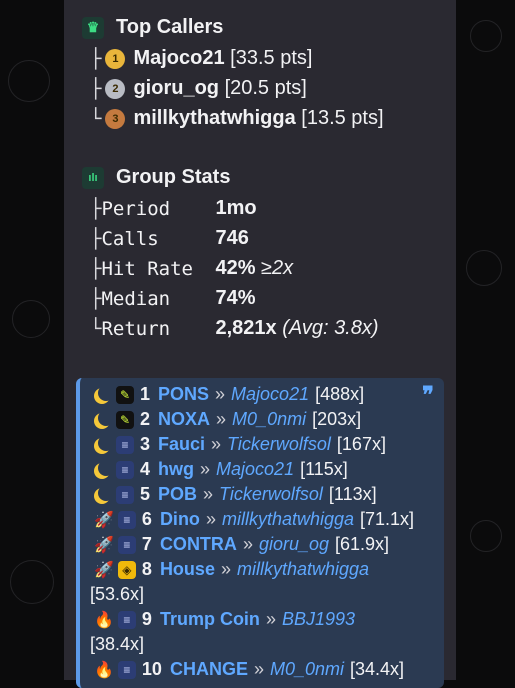 Image resolution: width=515 pixels, height=688 pixels. I want to click on call-caller-link: BBJ1993, so click(318, 619).